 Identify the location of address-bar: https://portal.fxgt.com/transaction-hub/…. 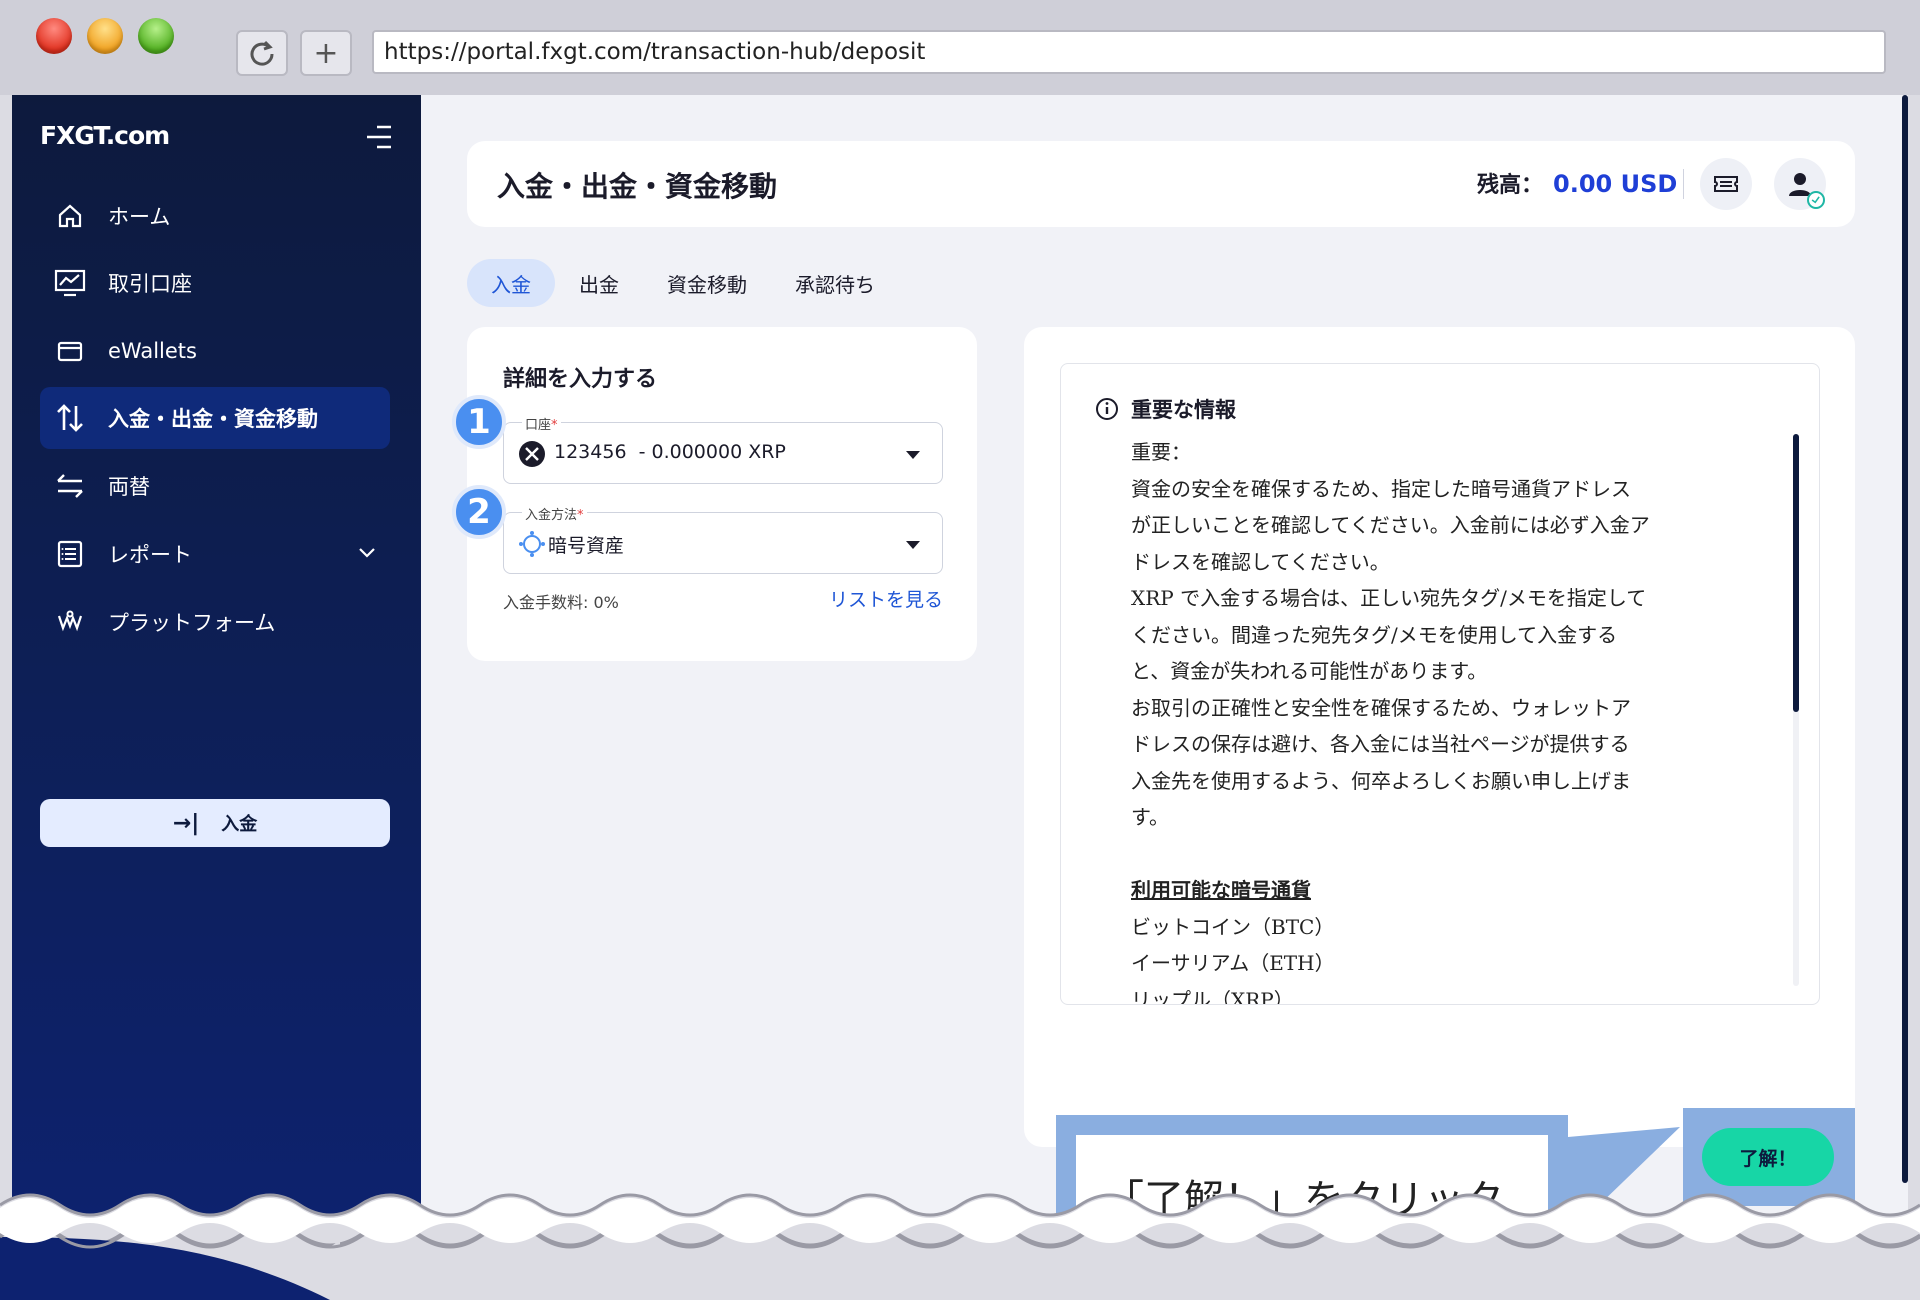
(1129, 52).